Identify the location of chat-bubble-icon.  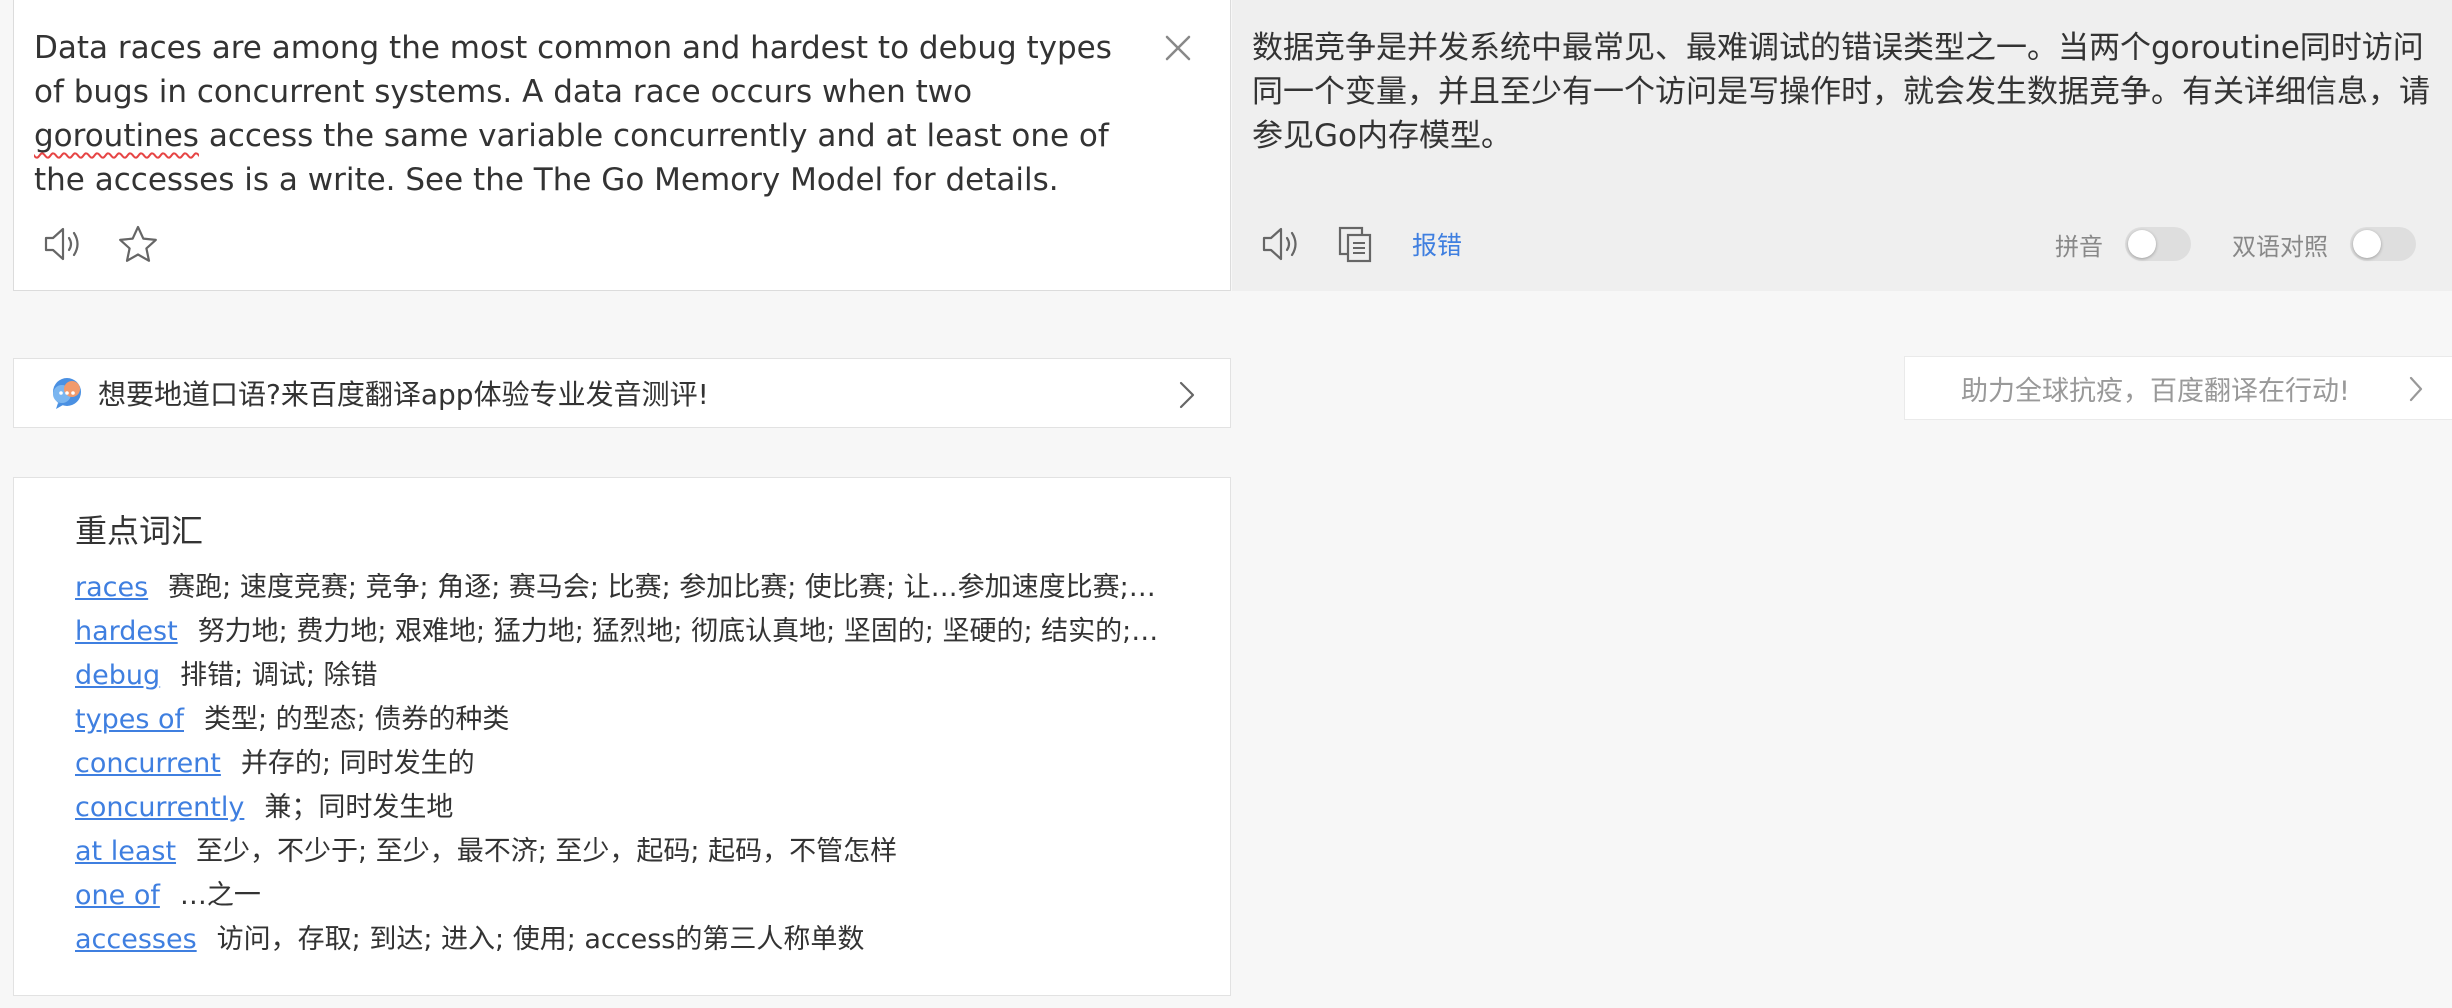
(67, 393).